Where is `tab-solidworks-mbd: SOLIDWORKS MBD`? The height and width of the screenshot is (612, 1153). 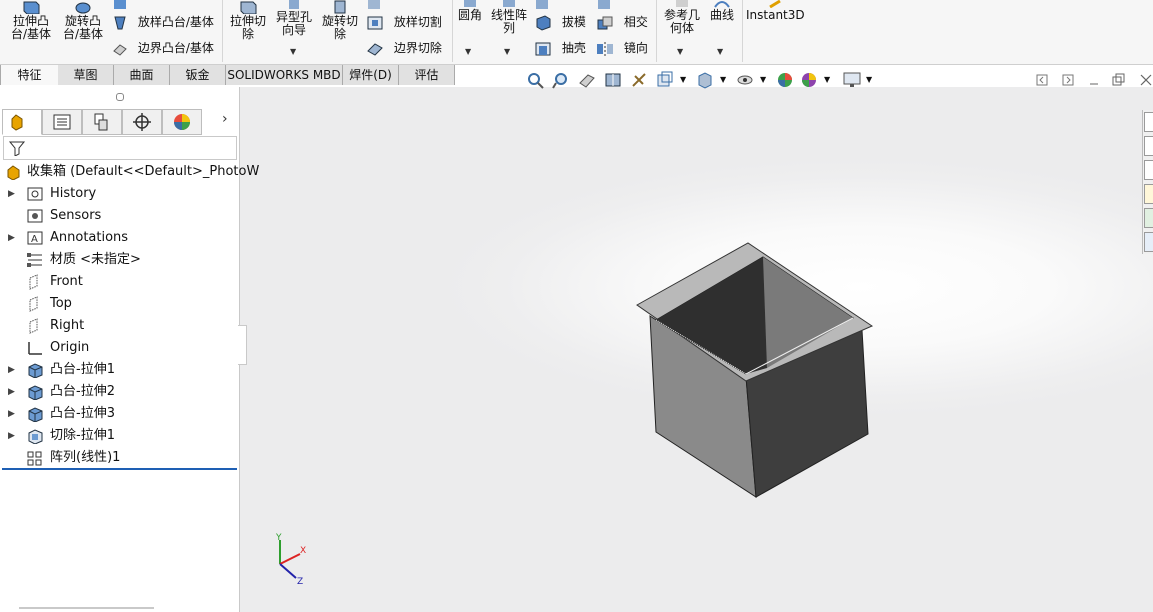
tab-solidworks-mbd: SOLIDWORKS MBD is located at coordinates (284, 75).